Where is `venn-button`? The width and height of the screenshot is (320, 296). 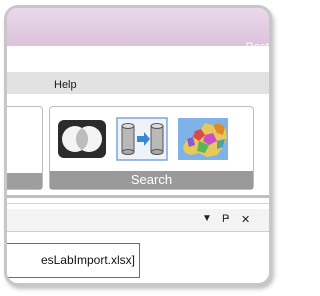
venn-button is located at coordinates (82, 139).